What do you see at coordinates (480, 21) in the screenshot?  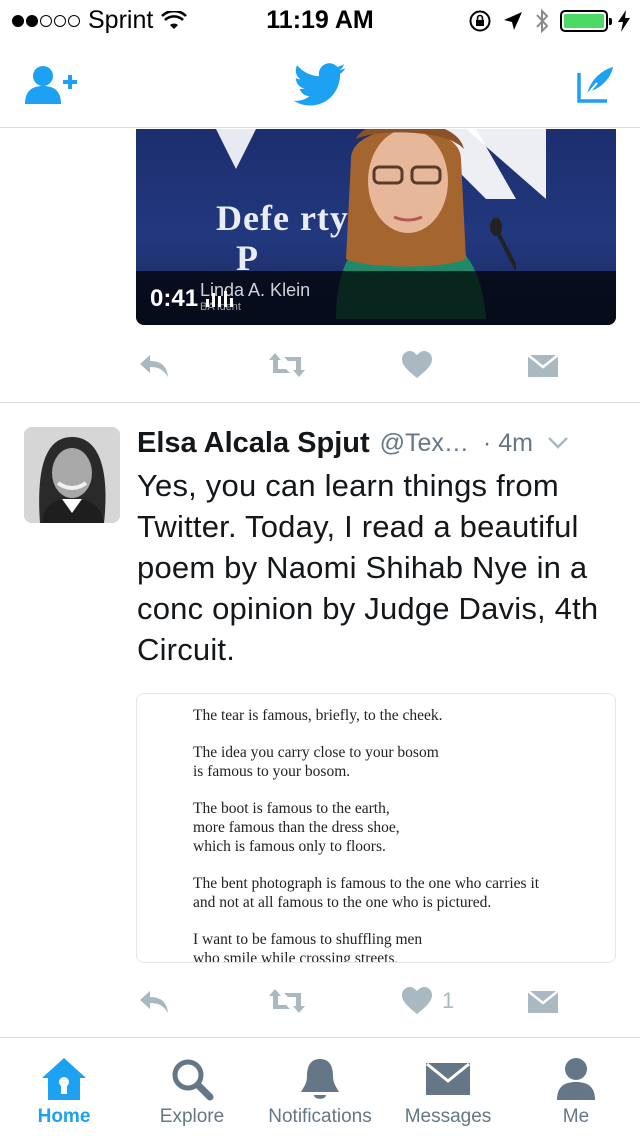 I see `orientation-lock-icon` at bounding box center [480, 21].